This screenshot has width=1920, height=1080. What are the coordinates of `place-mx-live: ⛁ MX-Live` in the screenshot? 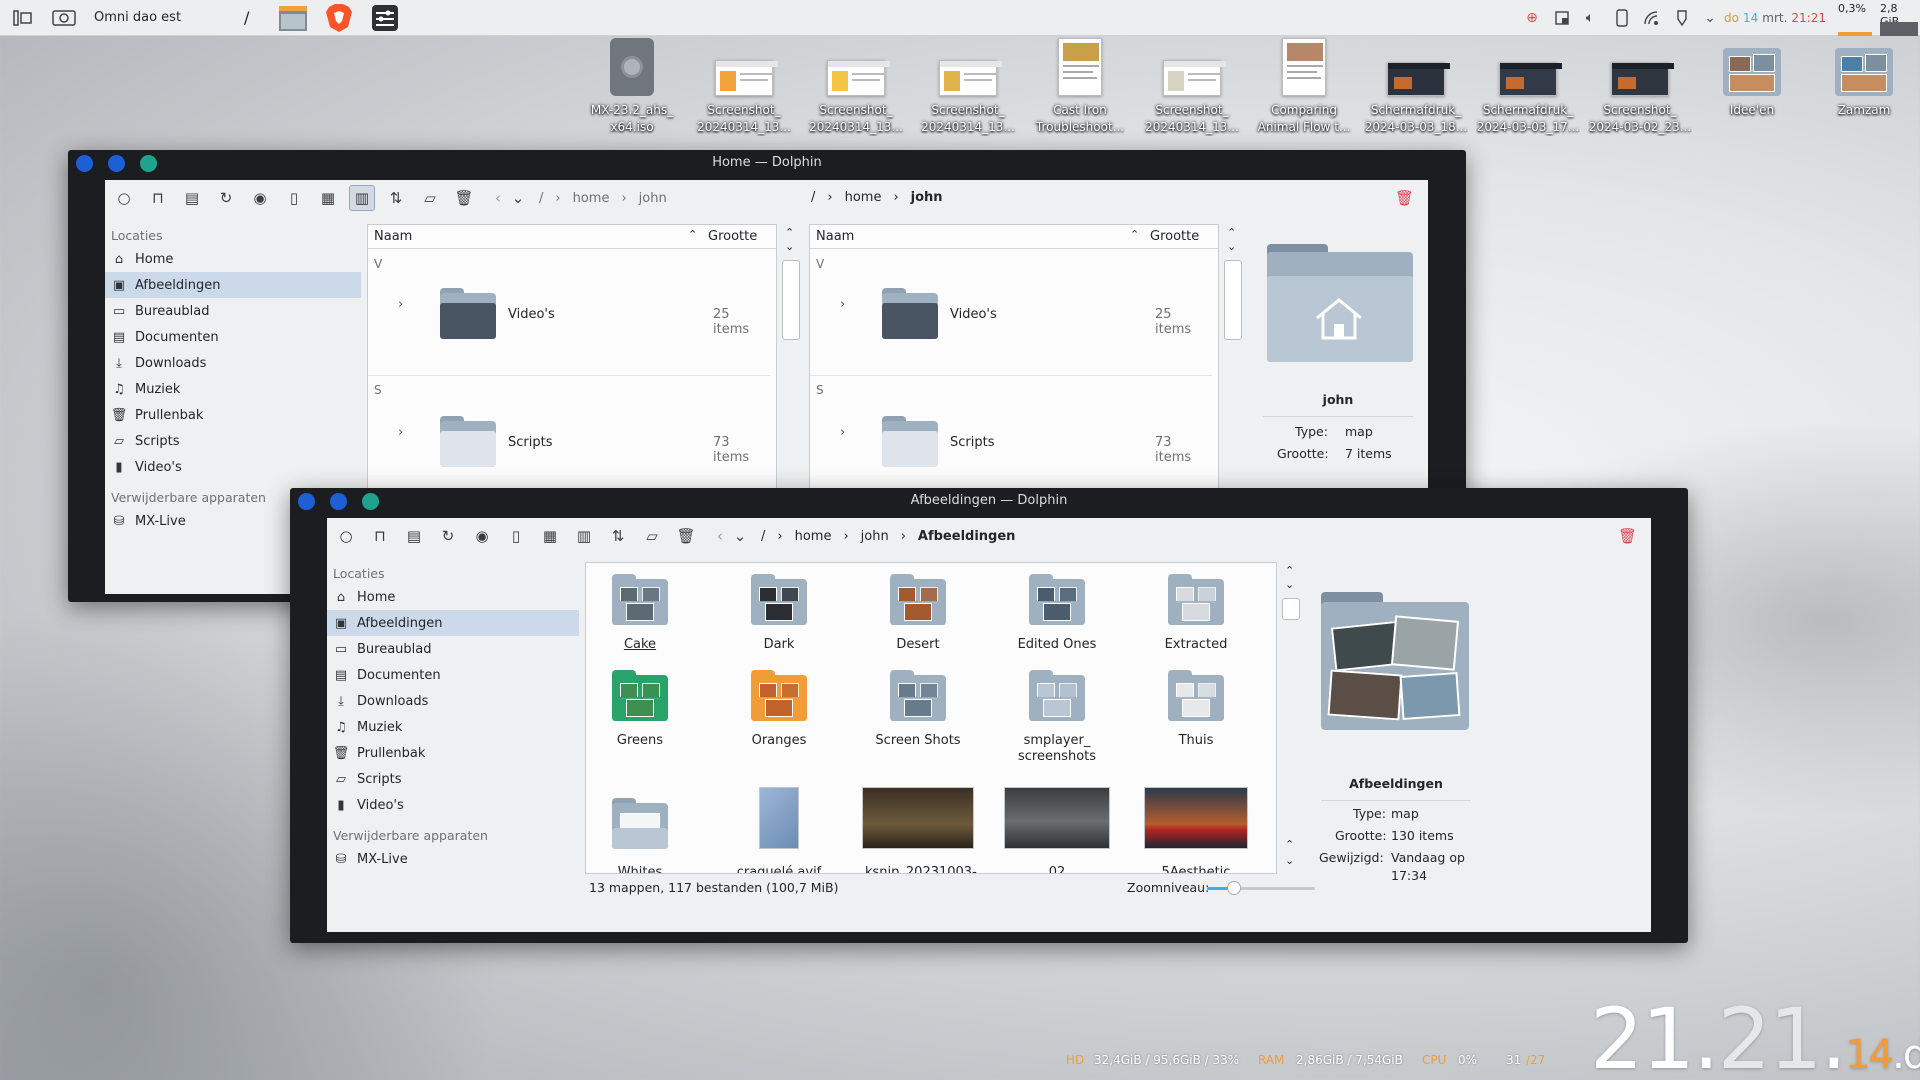 It's located at (453, 859).